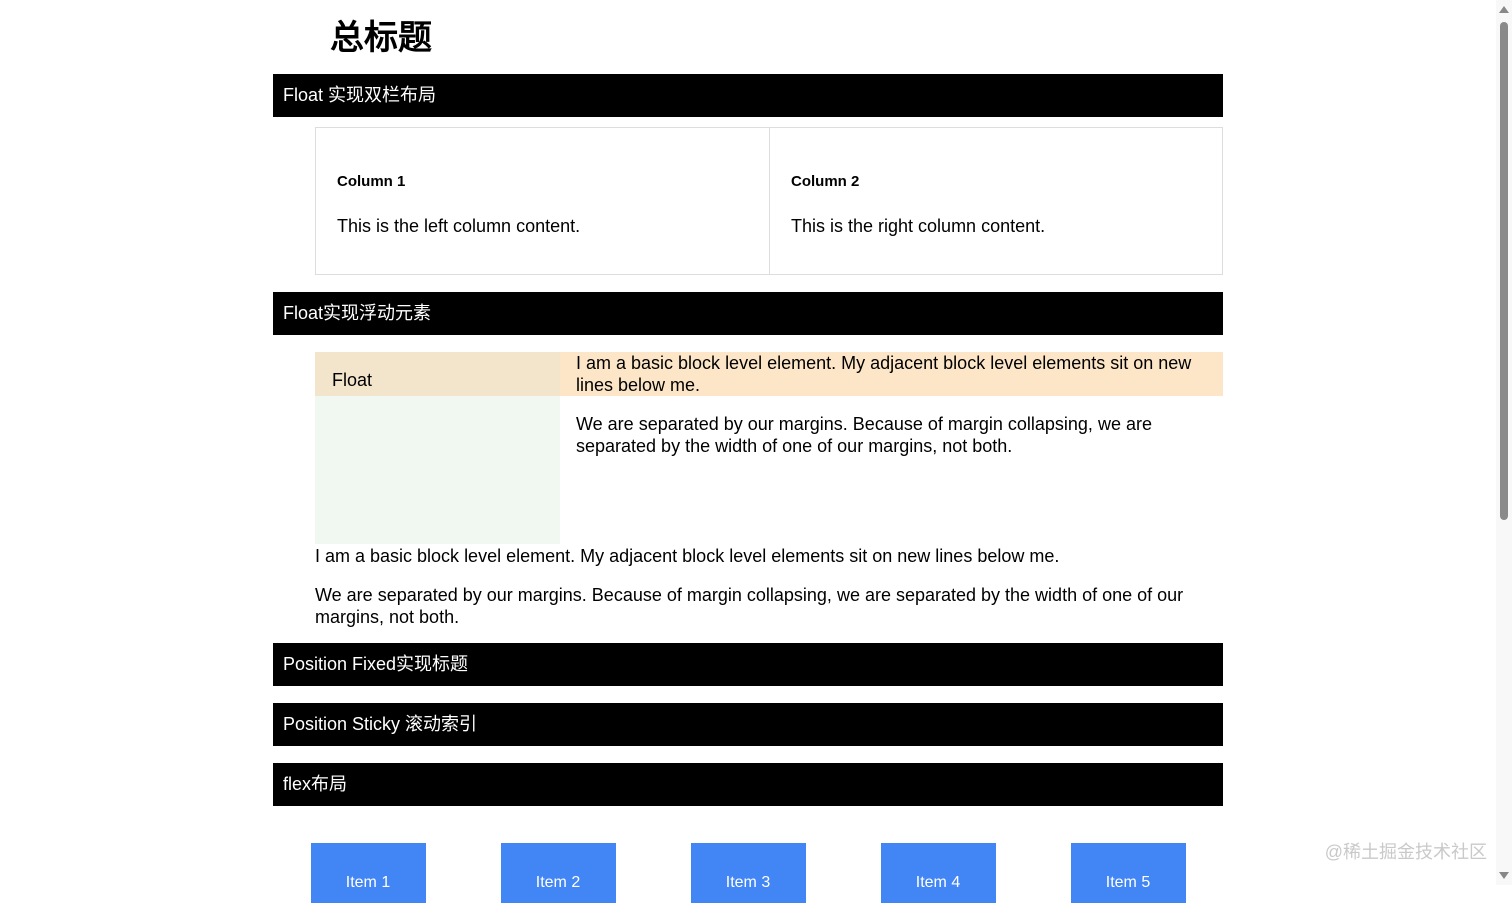  Describe the element at coordinates (459, 226) in the screenshot. I see `column-text: This is the left column content.` at that location.